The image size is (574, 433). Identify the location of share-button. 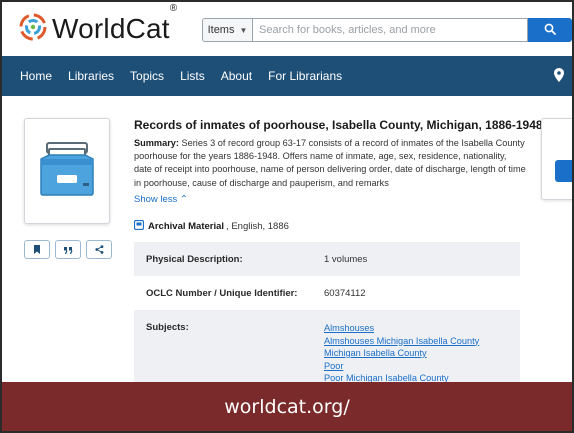
(99, 249).